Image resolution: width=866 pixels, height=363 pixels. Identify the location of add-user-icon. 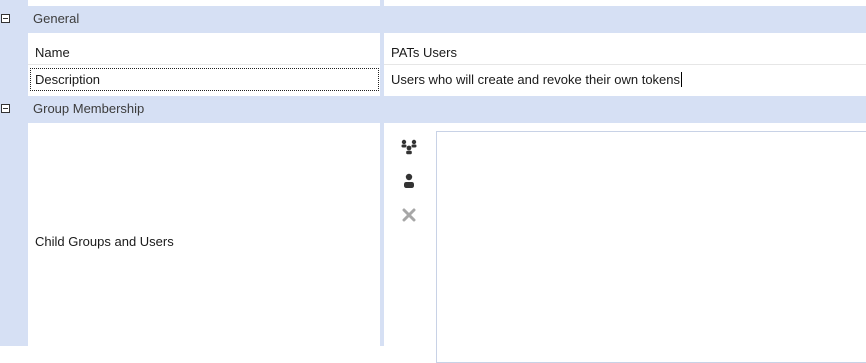
(409, 180).